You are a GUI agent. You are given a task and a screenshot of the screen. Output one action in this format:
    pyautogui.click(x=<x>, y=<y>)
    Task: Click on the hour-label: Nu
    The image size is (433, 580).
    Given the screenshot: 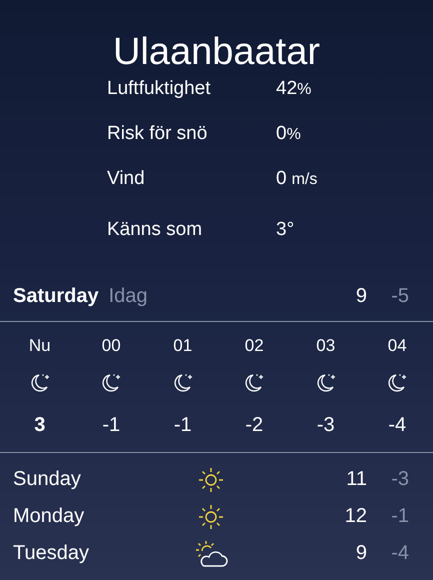 What is the action you would take?
    pyautogui.click(x=39, y=346)
    